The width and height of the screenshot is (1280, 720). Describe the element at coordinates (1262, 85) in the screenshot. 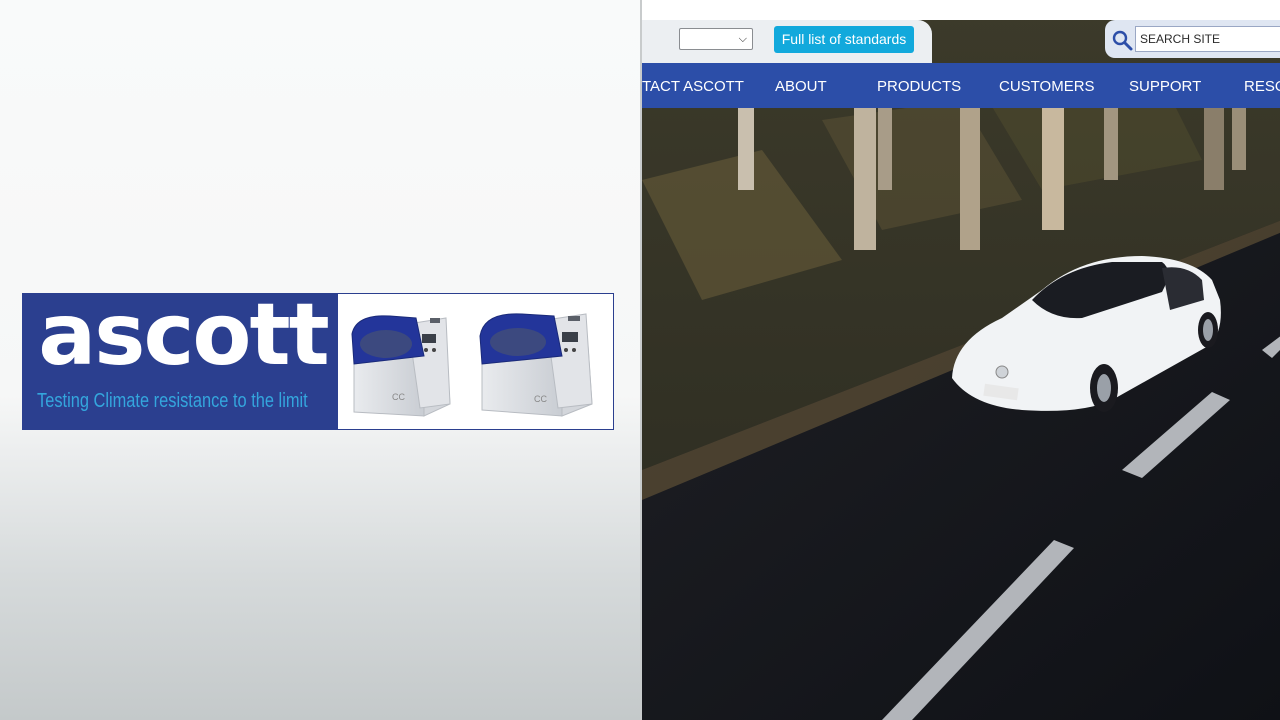

I see `nav-item-resources: RESOU` at that location.